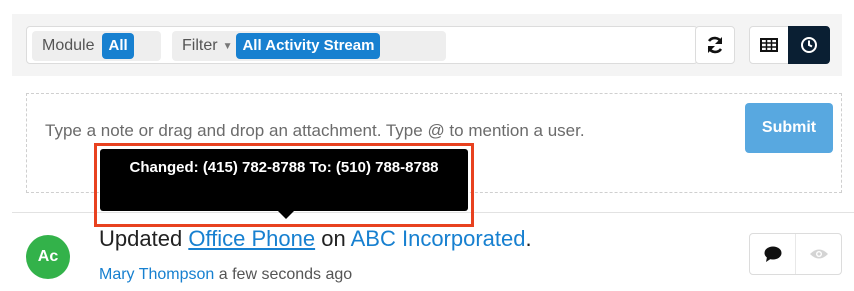 This screenshot has height=291, width=854. What do you see at coordinates (200, 45) in the screenshot?
I see `filter-label: Filter` at bounding box center [200, 45].